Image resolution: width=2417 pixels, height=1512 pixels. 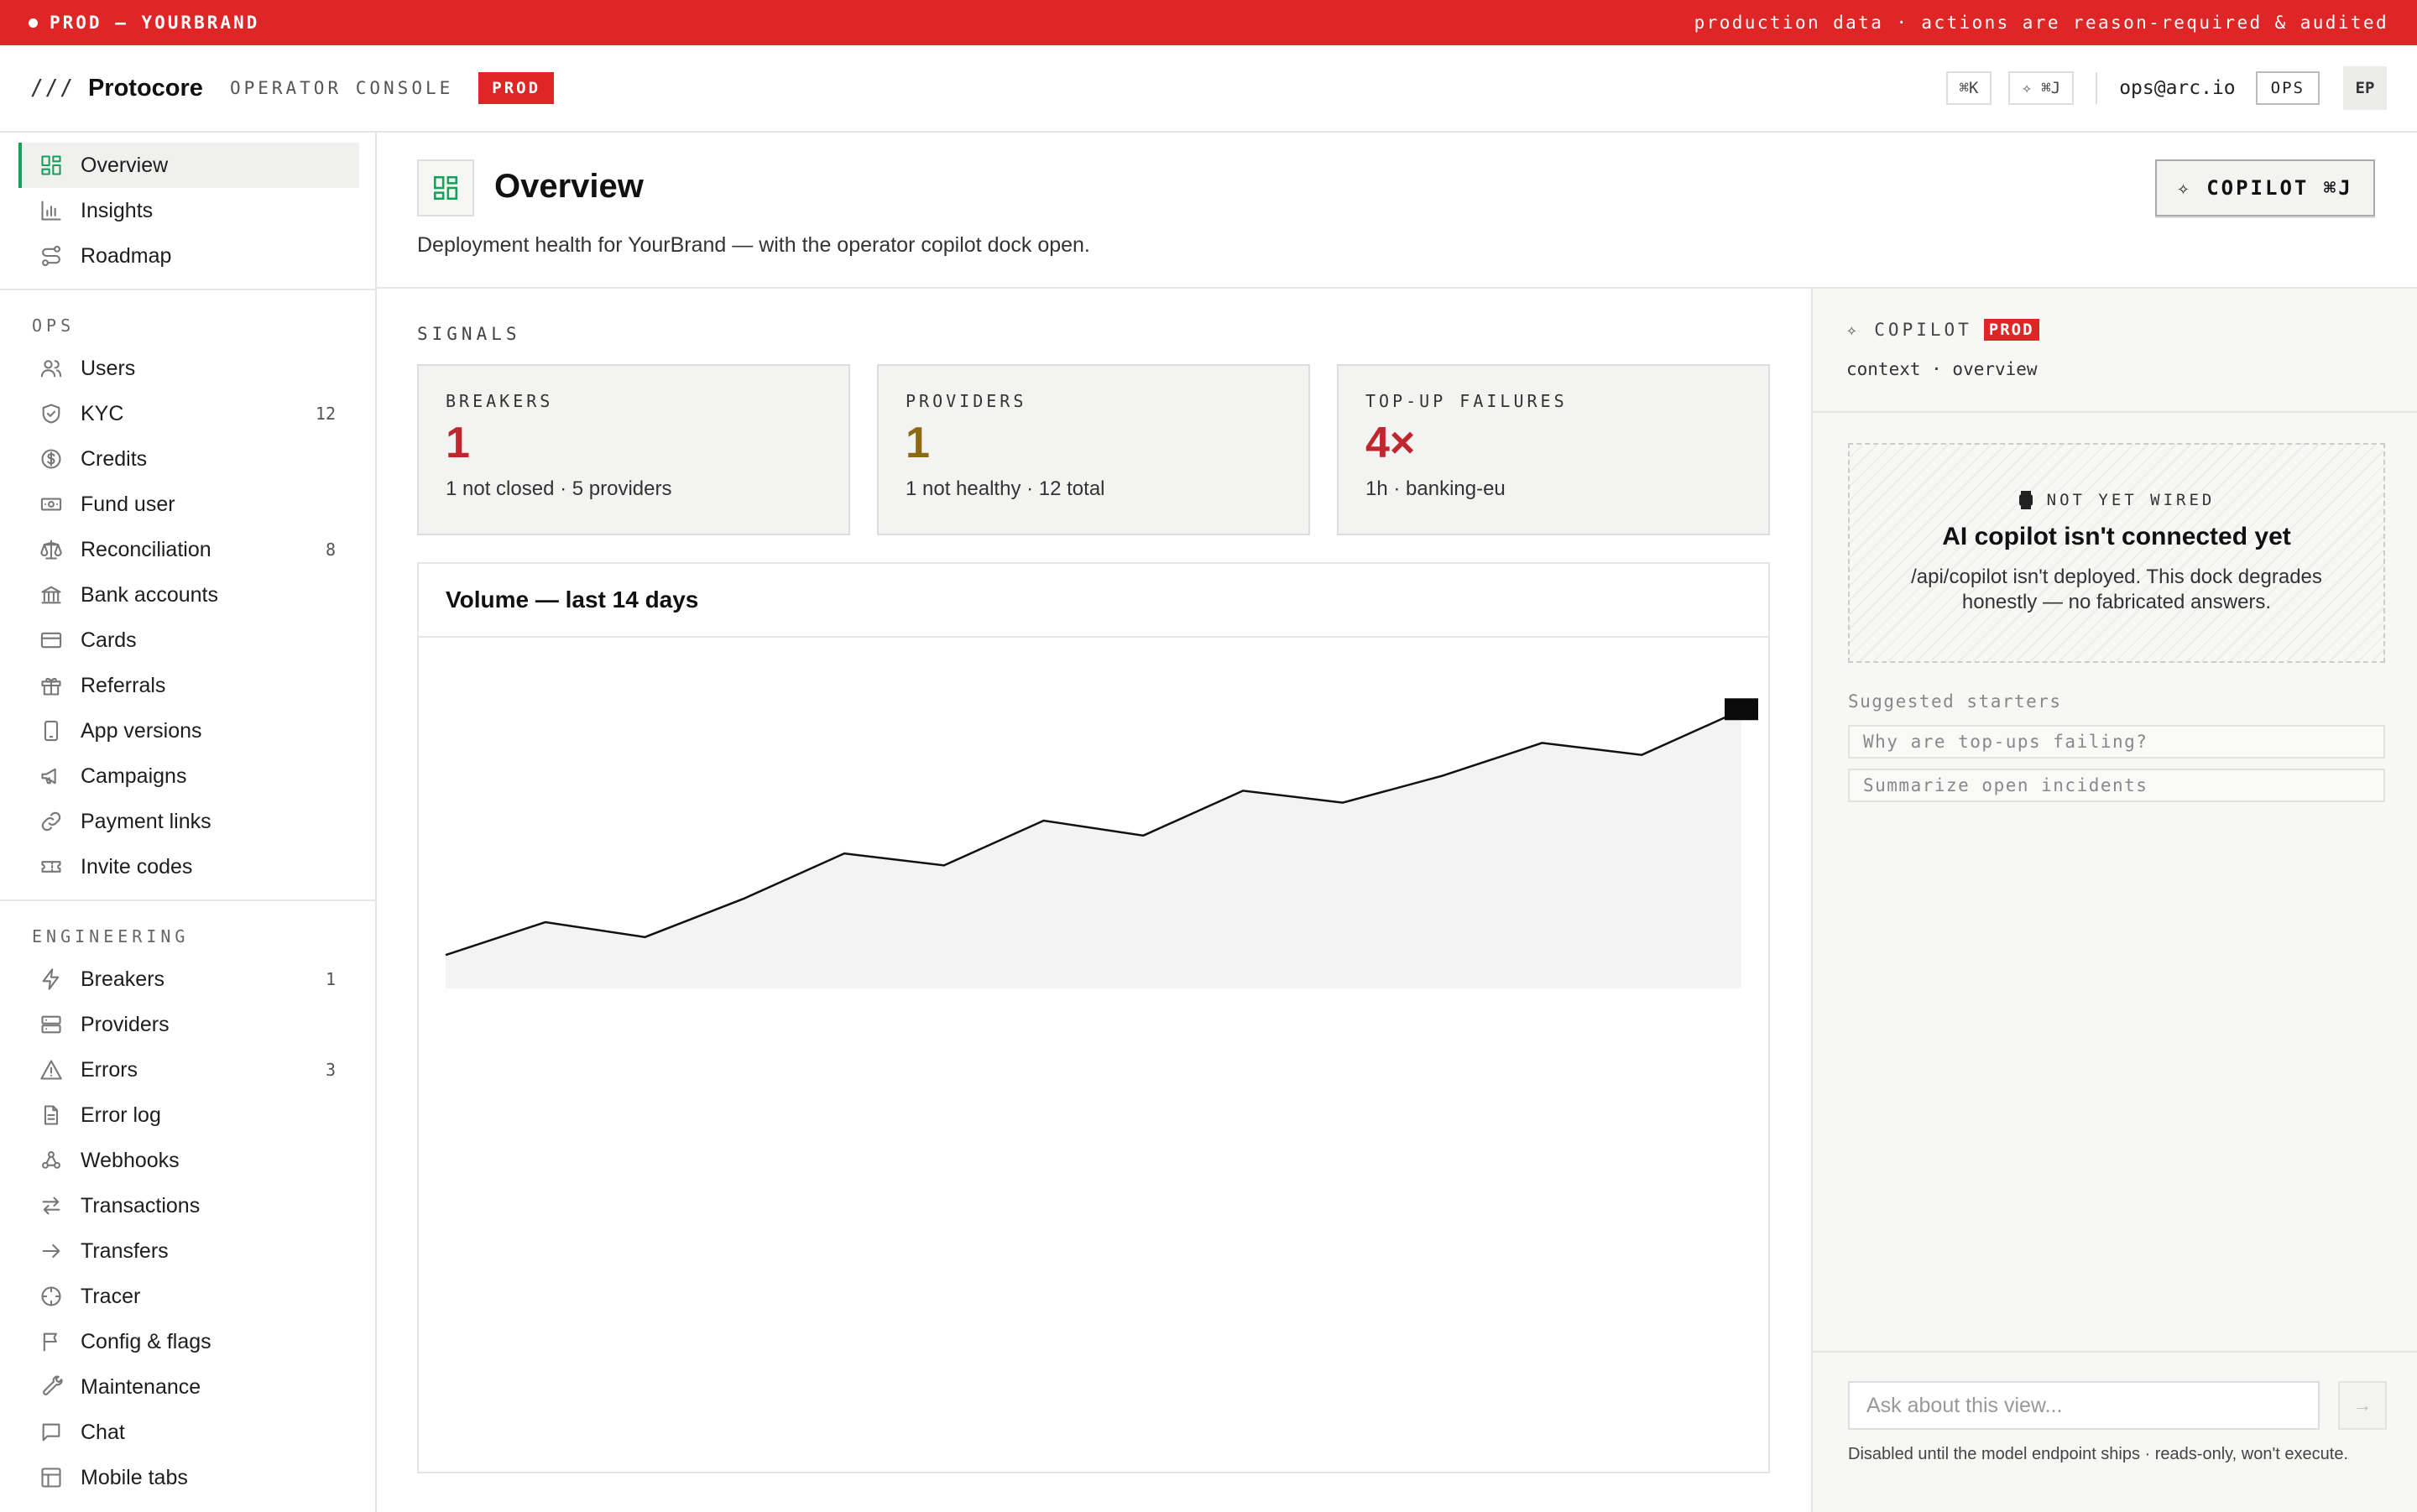 What do you see at coordinates (51, 777) in the screenshot?
I see `megaphone-icon` at bounding box center [51, 777].